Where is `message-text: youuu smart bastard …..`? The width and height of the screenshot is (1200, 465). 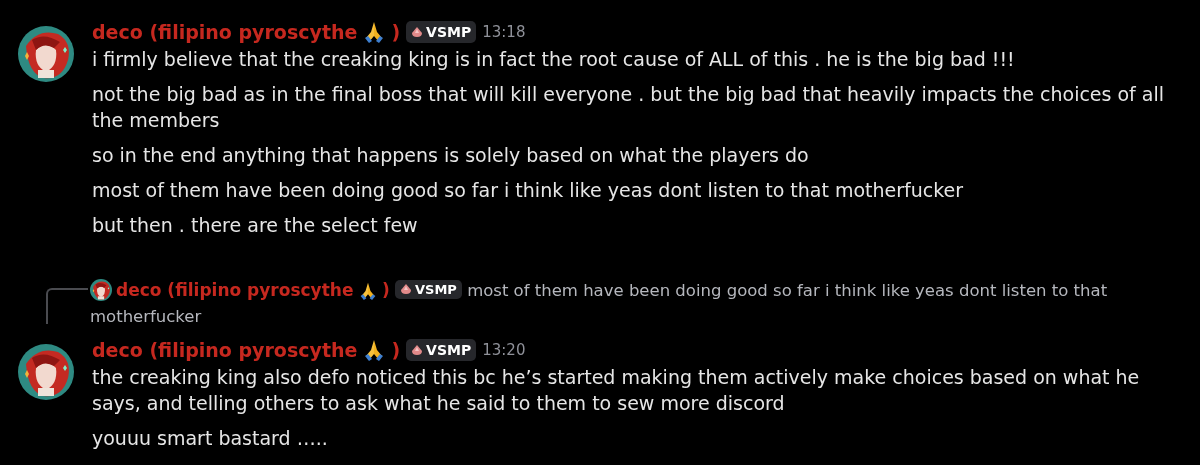 message-text: youuu smart bastard ….. is located at coordinates (210, 438).